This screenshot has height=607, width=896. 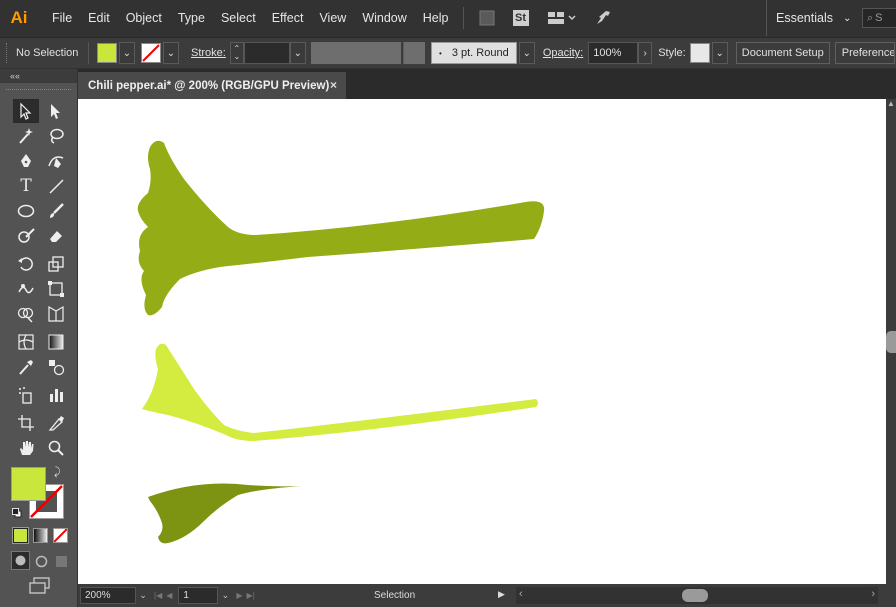 I want to click on menu-window: Window, so click(x=384, y=18).